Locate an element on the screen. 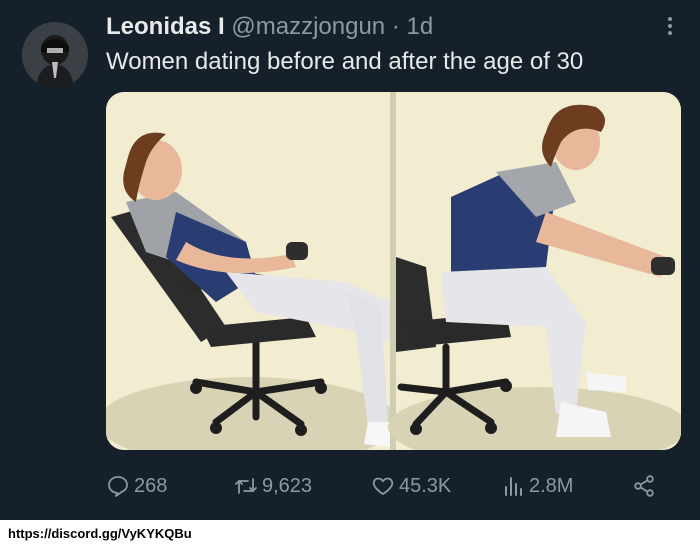 The height and width of the screenshot is (546, 700). author-handle: @mazzjongun is located at coordinates (308, 26).